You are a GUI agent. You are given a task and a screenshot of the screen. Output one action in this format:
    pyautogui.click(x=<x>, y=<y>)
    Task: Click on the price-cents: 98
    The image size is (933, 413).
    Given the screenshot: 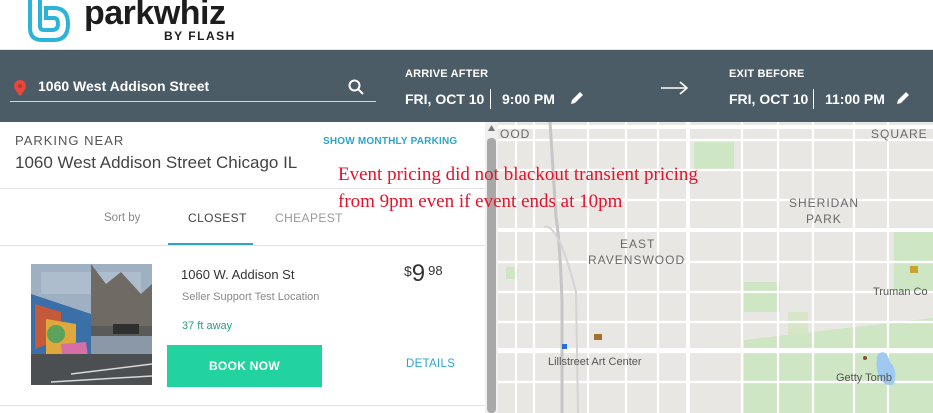 What is the action you would take?
    pyautogui.click(x=435, y=270)
    